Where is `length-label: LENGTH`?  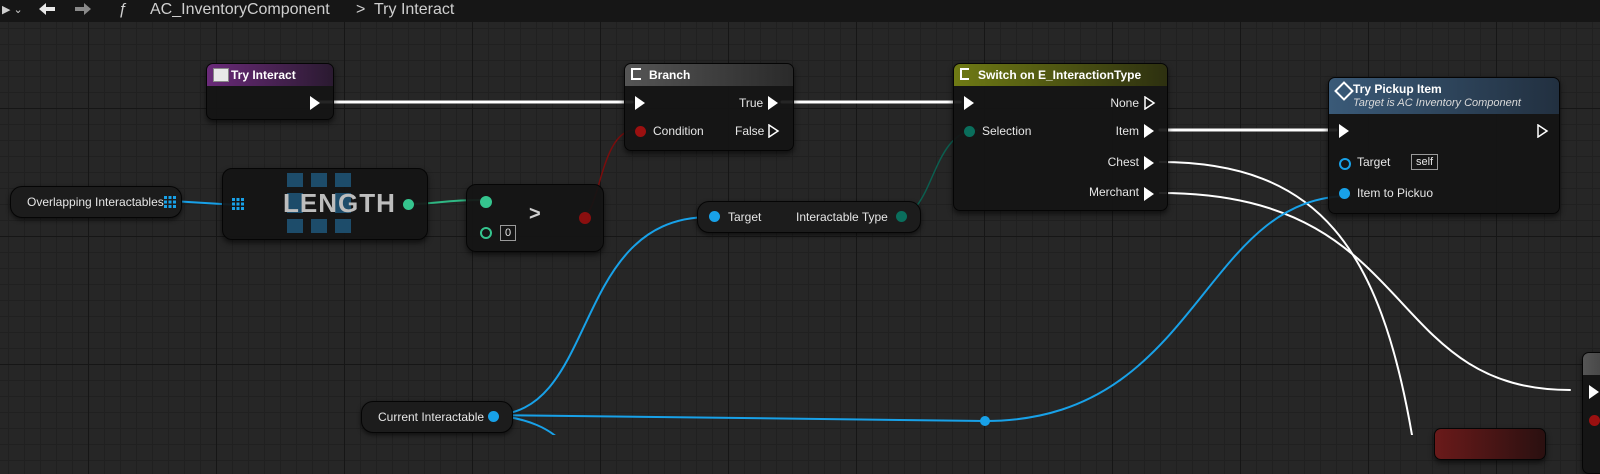
length-label: LENGTH is located at coordinates (339, 203).